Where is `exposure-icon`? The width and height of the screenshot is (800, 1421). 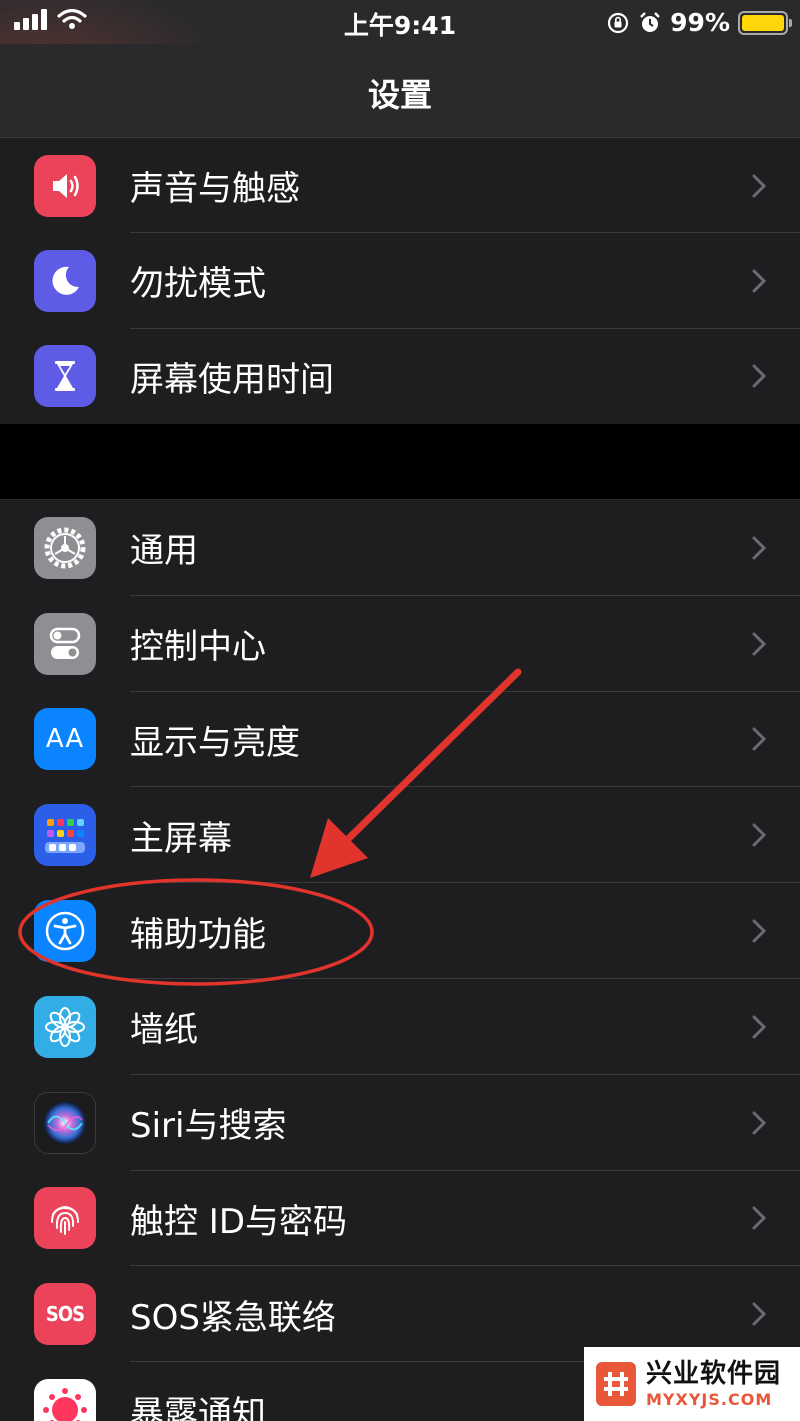 exposure-icon is located at coordinates (65, 1400).